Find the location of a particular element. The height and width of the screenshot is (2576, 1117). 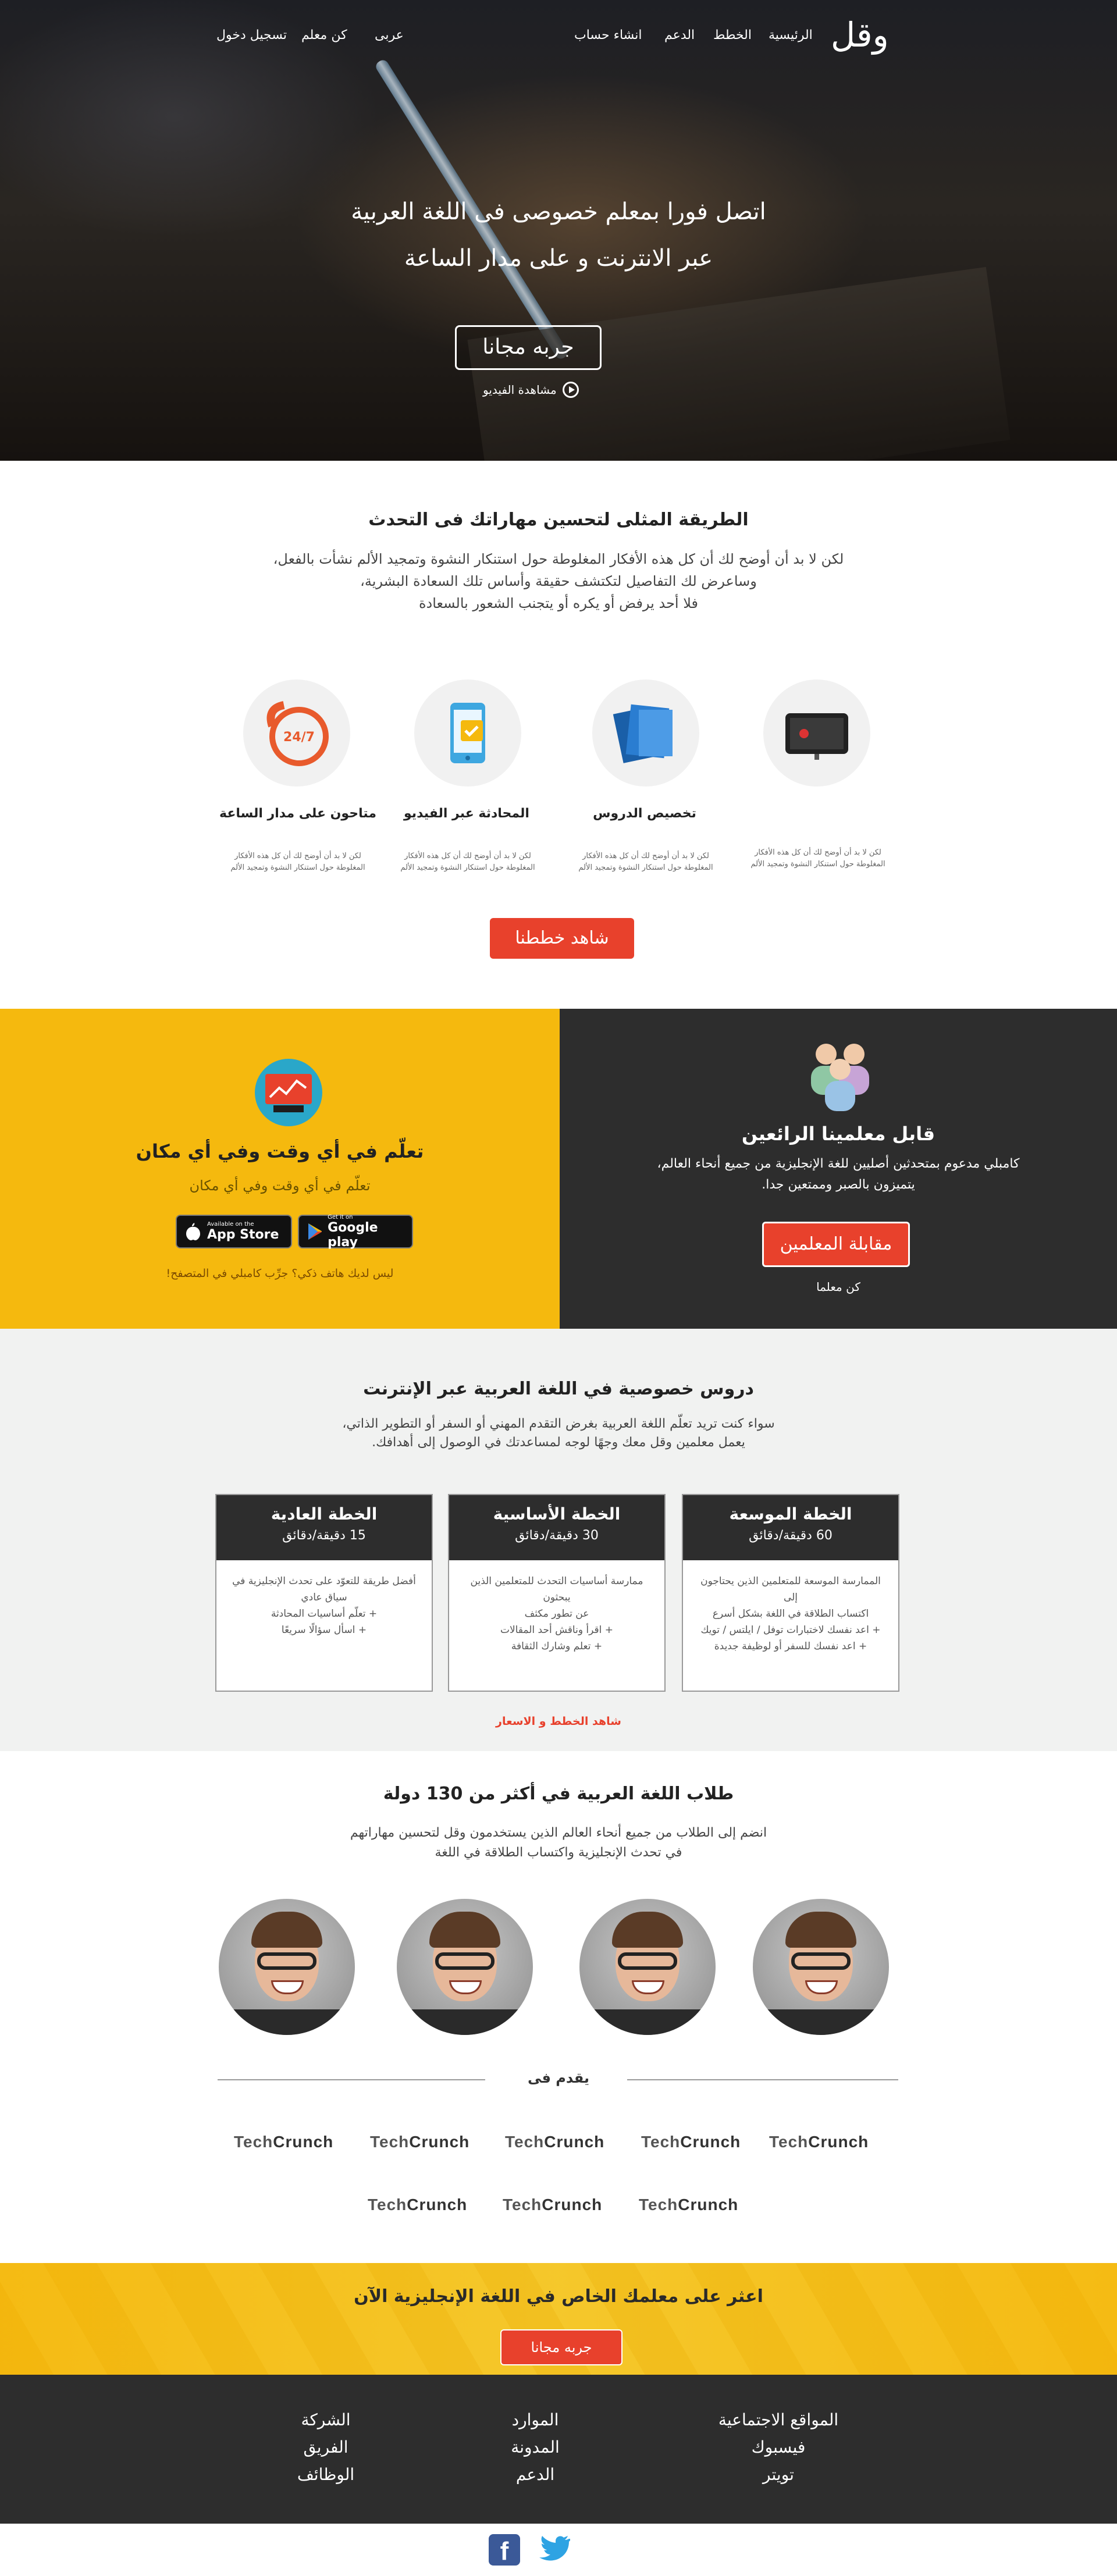

watch-video-link: مشاهدة الفيديو is located at coordinates (531, 390).